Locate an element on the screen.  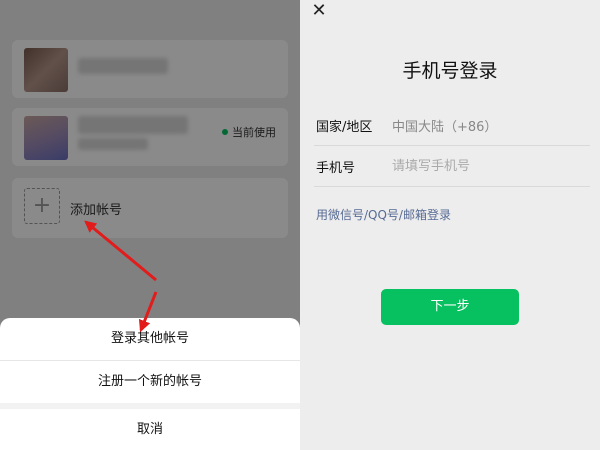
country-region-value: 中国大陆（+86） is located at coordinates (444, 125).